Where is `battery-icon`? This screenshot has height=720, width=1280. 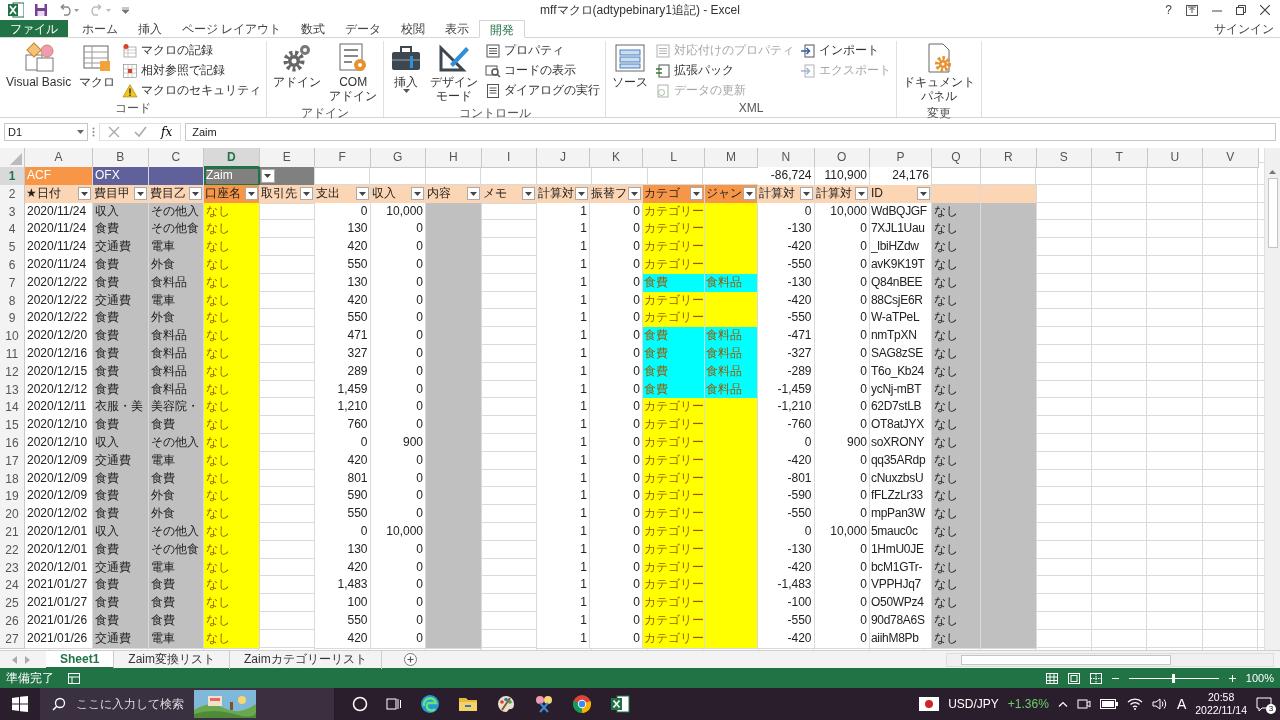 battery-icon is located at coordinates (1108, 704).